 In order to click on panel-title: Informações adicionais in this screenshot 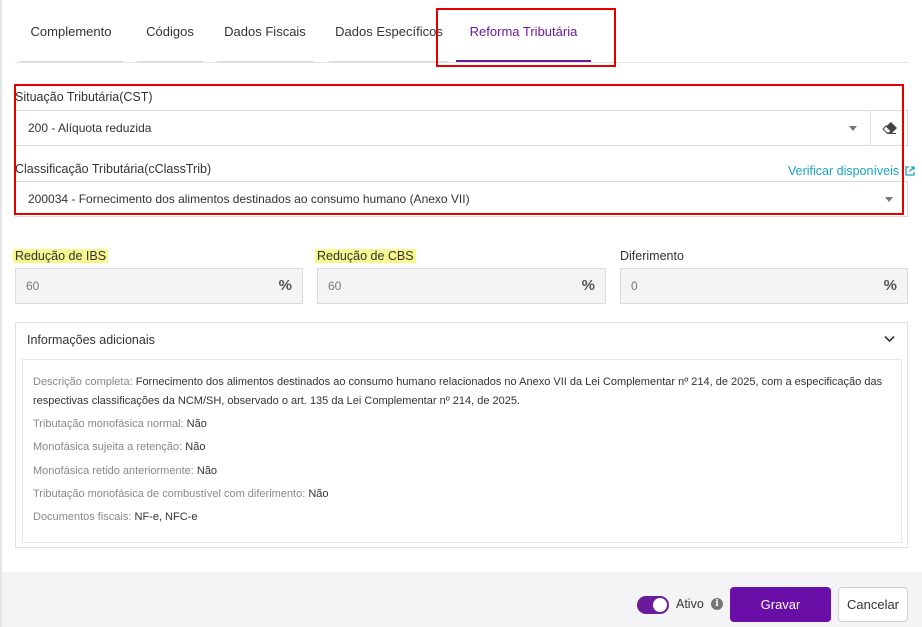, I will do `click(91, 340)`.